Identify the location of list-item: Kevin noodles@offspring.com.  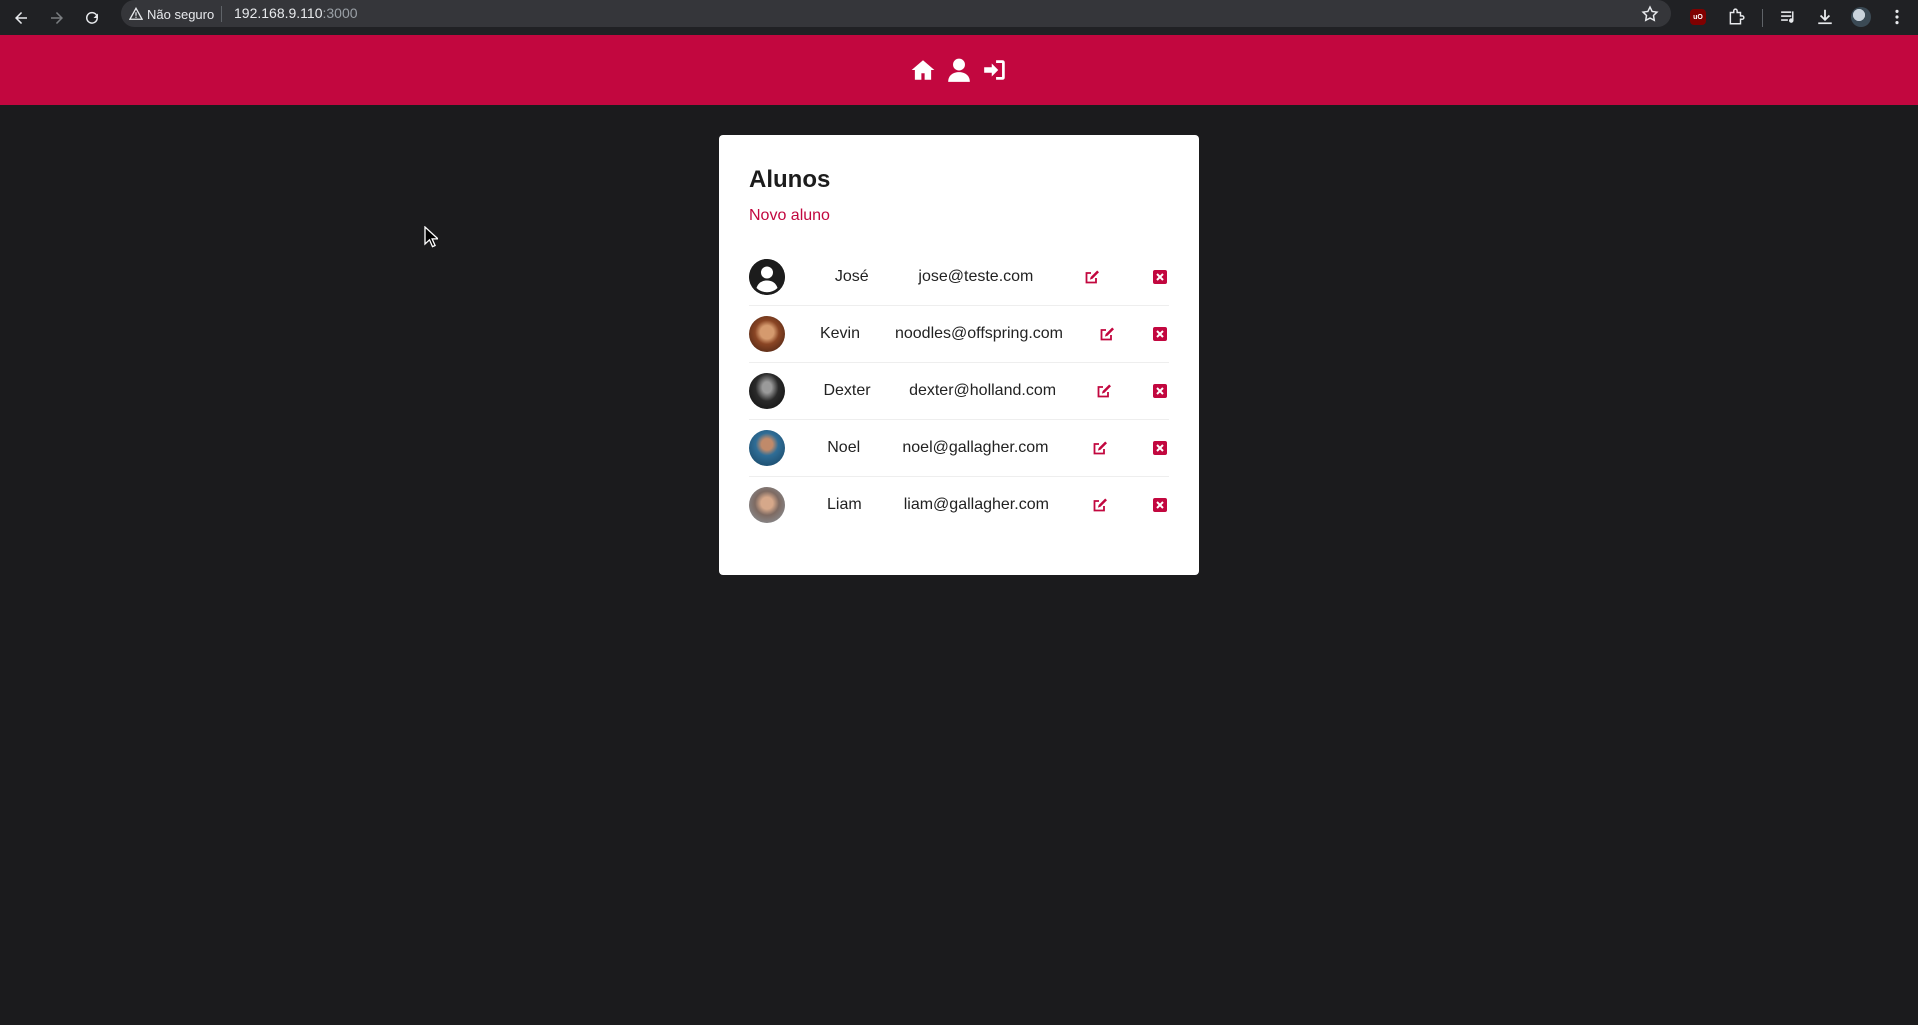
(959, 334).